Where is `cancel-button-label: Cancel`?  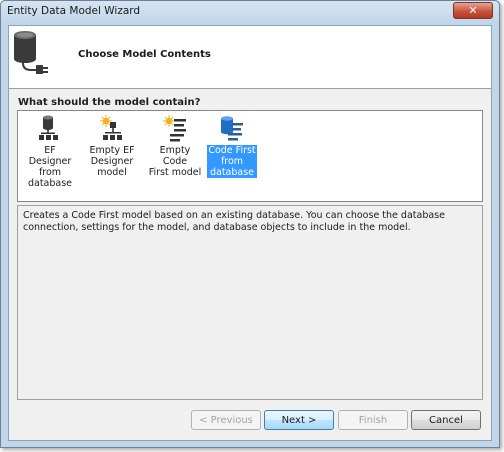
cancel-button-label: Cancel is located at coordinates (446, 420).